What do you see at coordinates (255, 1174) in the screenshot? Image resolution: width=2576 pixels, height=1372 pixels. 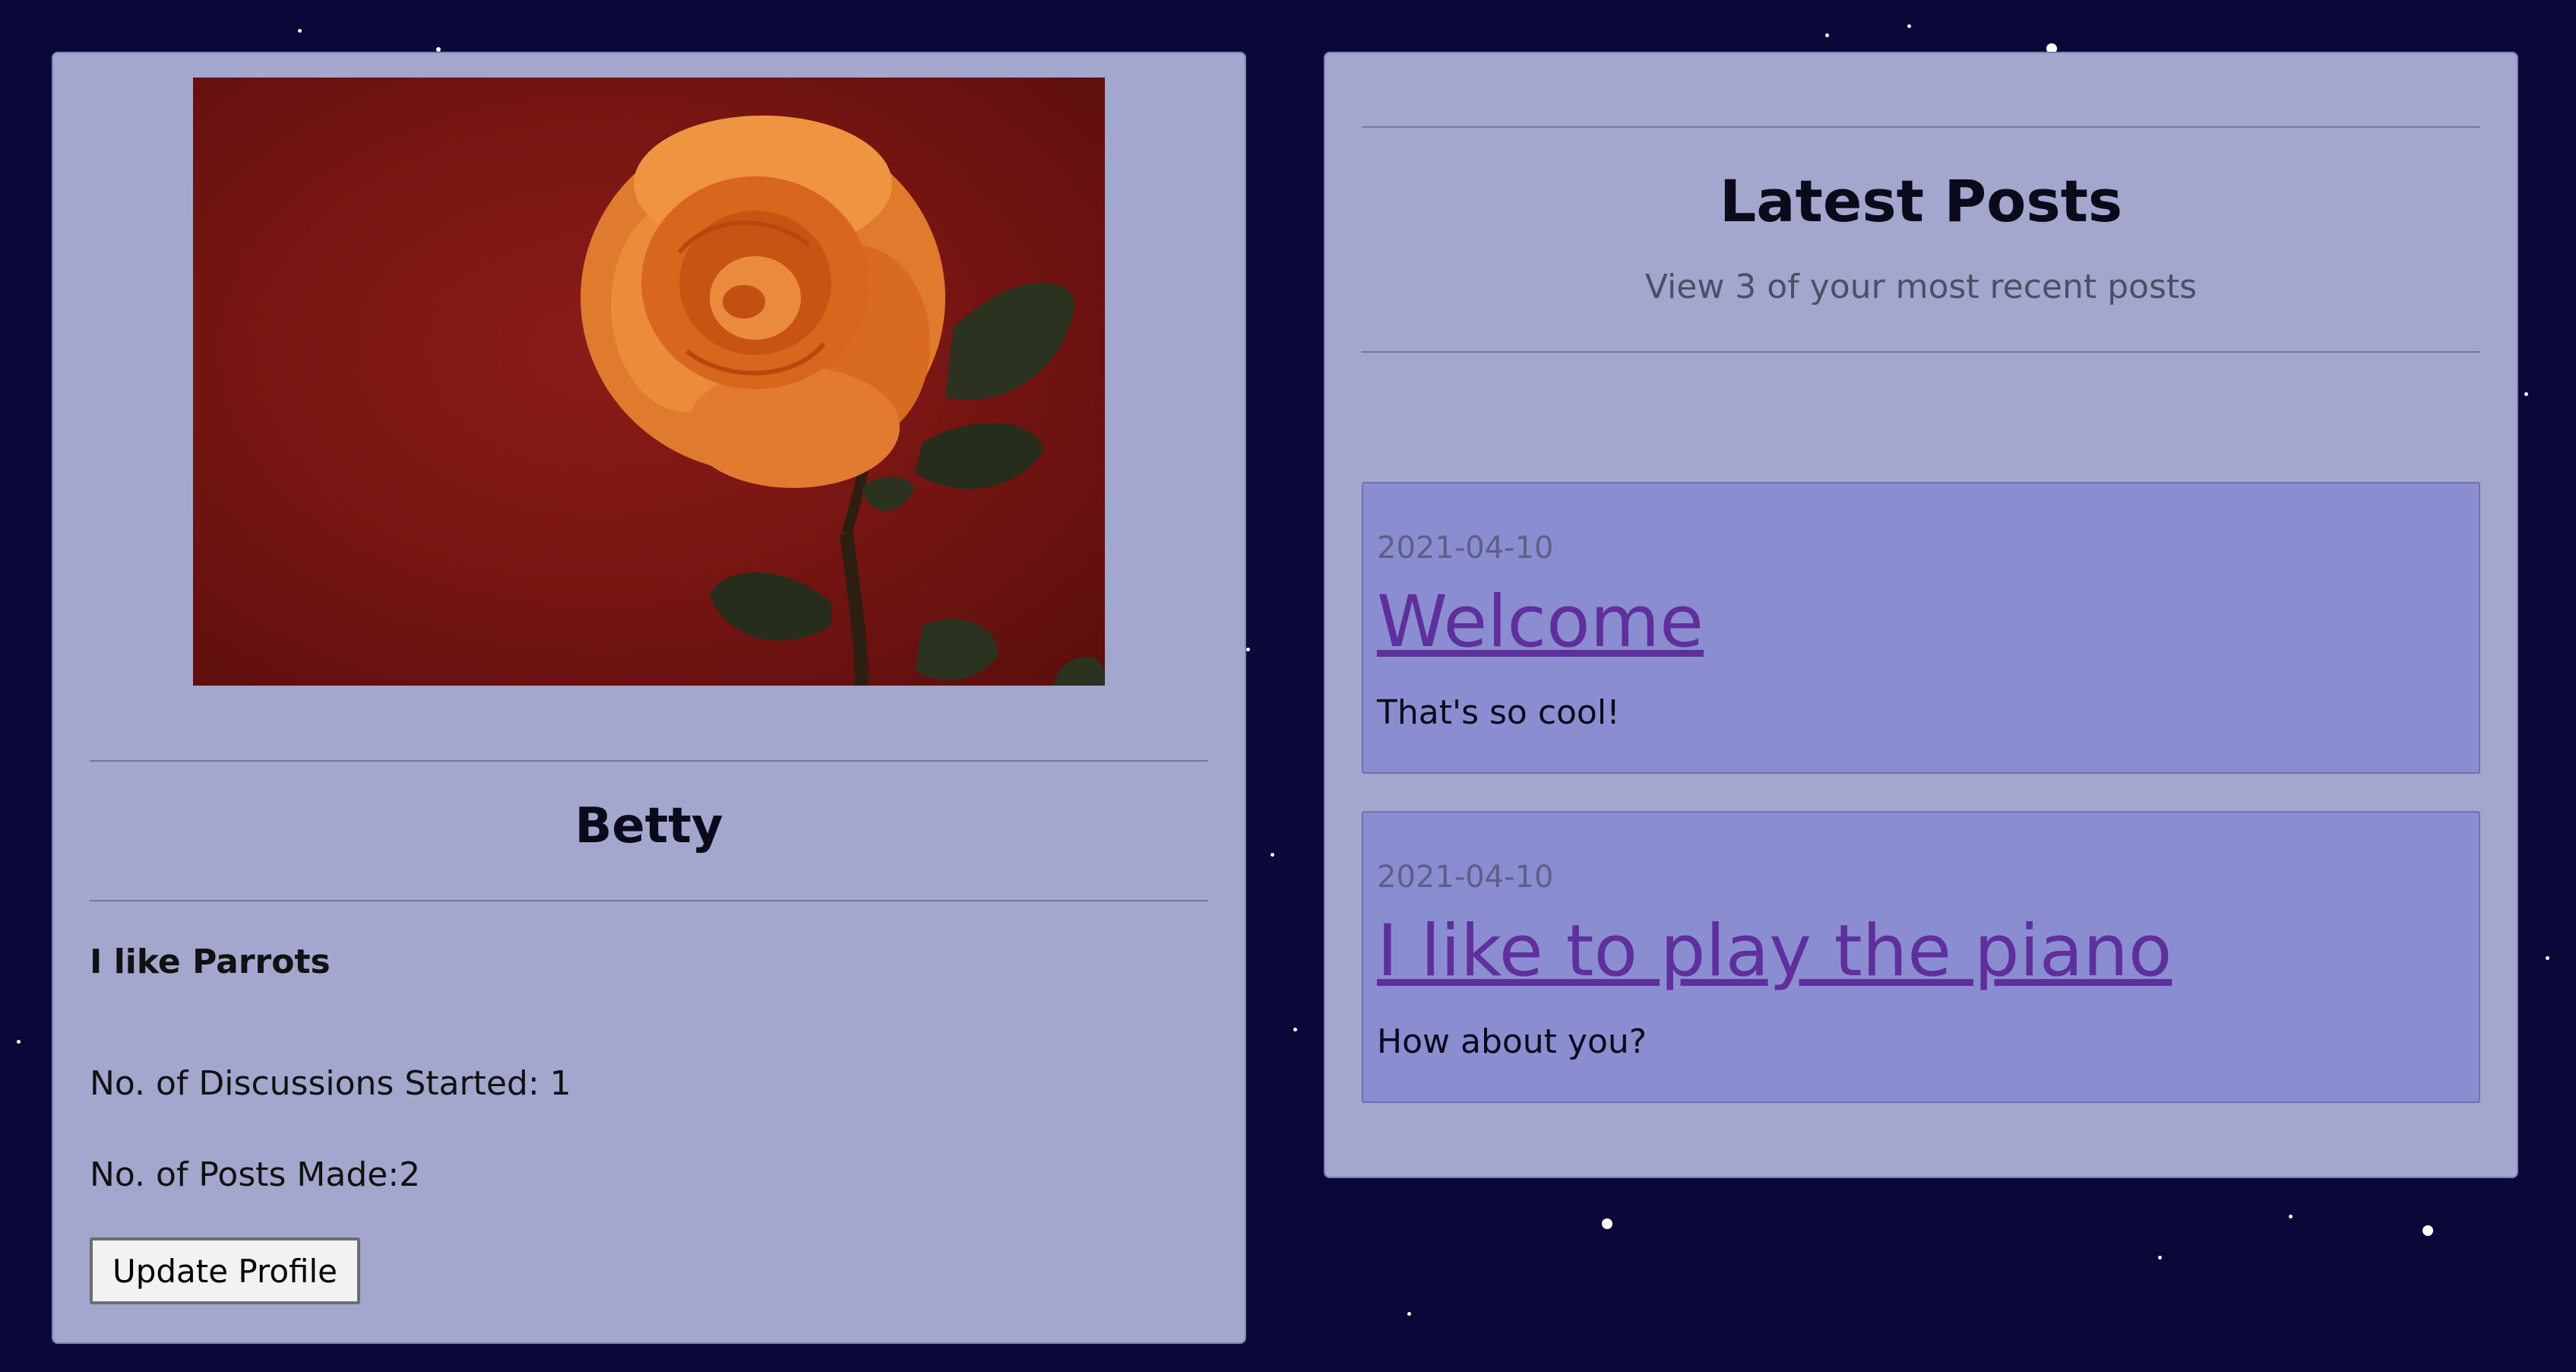 I see `posts-made-stat: No. of Posts Made:2` at bounding box center [255, 1174].